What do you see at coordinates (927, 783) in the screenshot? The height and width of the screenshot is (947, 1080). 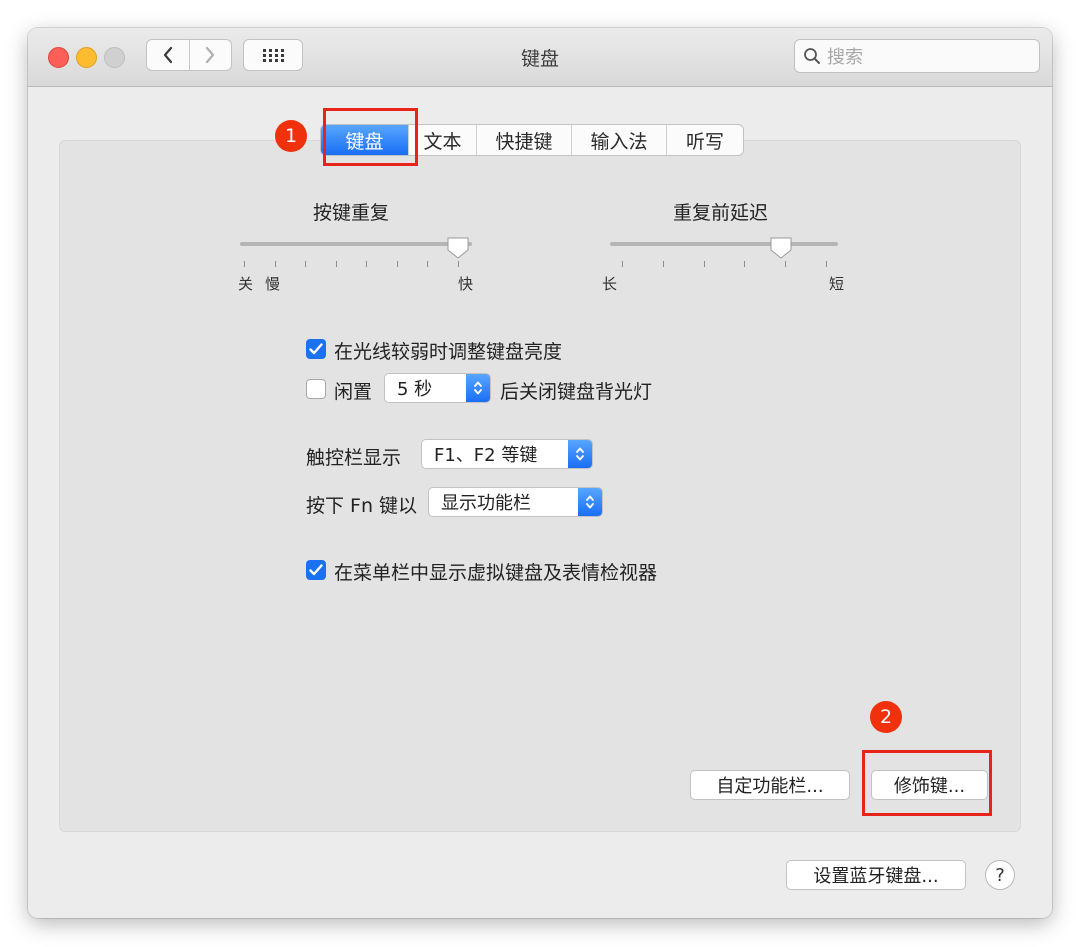 I see `annotation-highlight-modifier-keys` at bounding box center [927, 783].